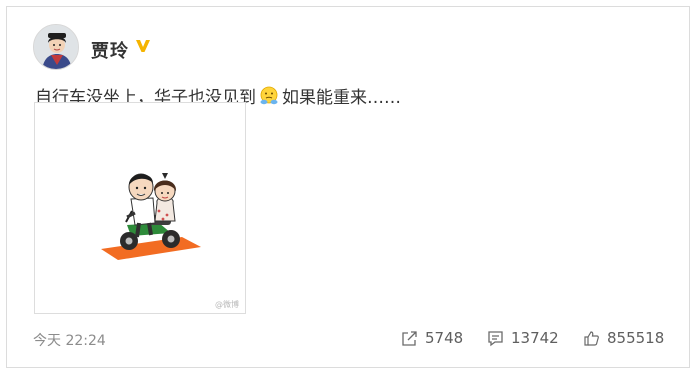 The height and width of the screenshot is (380, 700). Describe the element at coordinates (269, 95) in the screenshot. I see `sad-face-emoji-icon` at that location.